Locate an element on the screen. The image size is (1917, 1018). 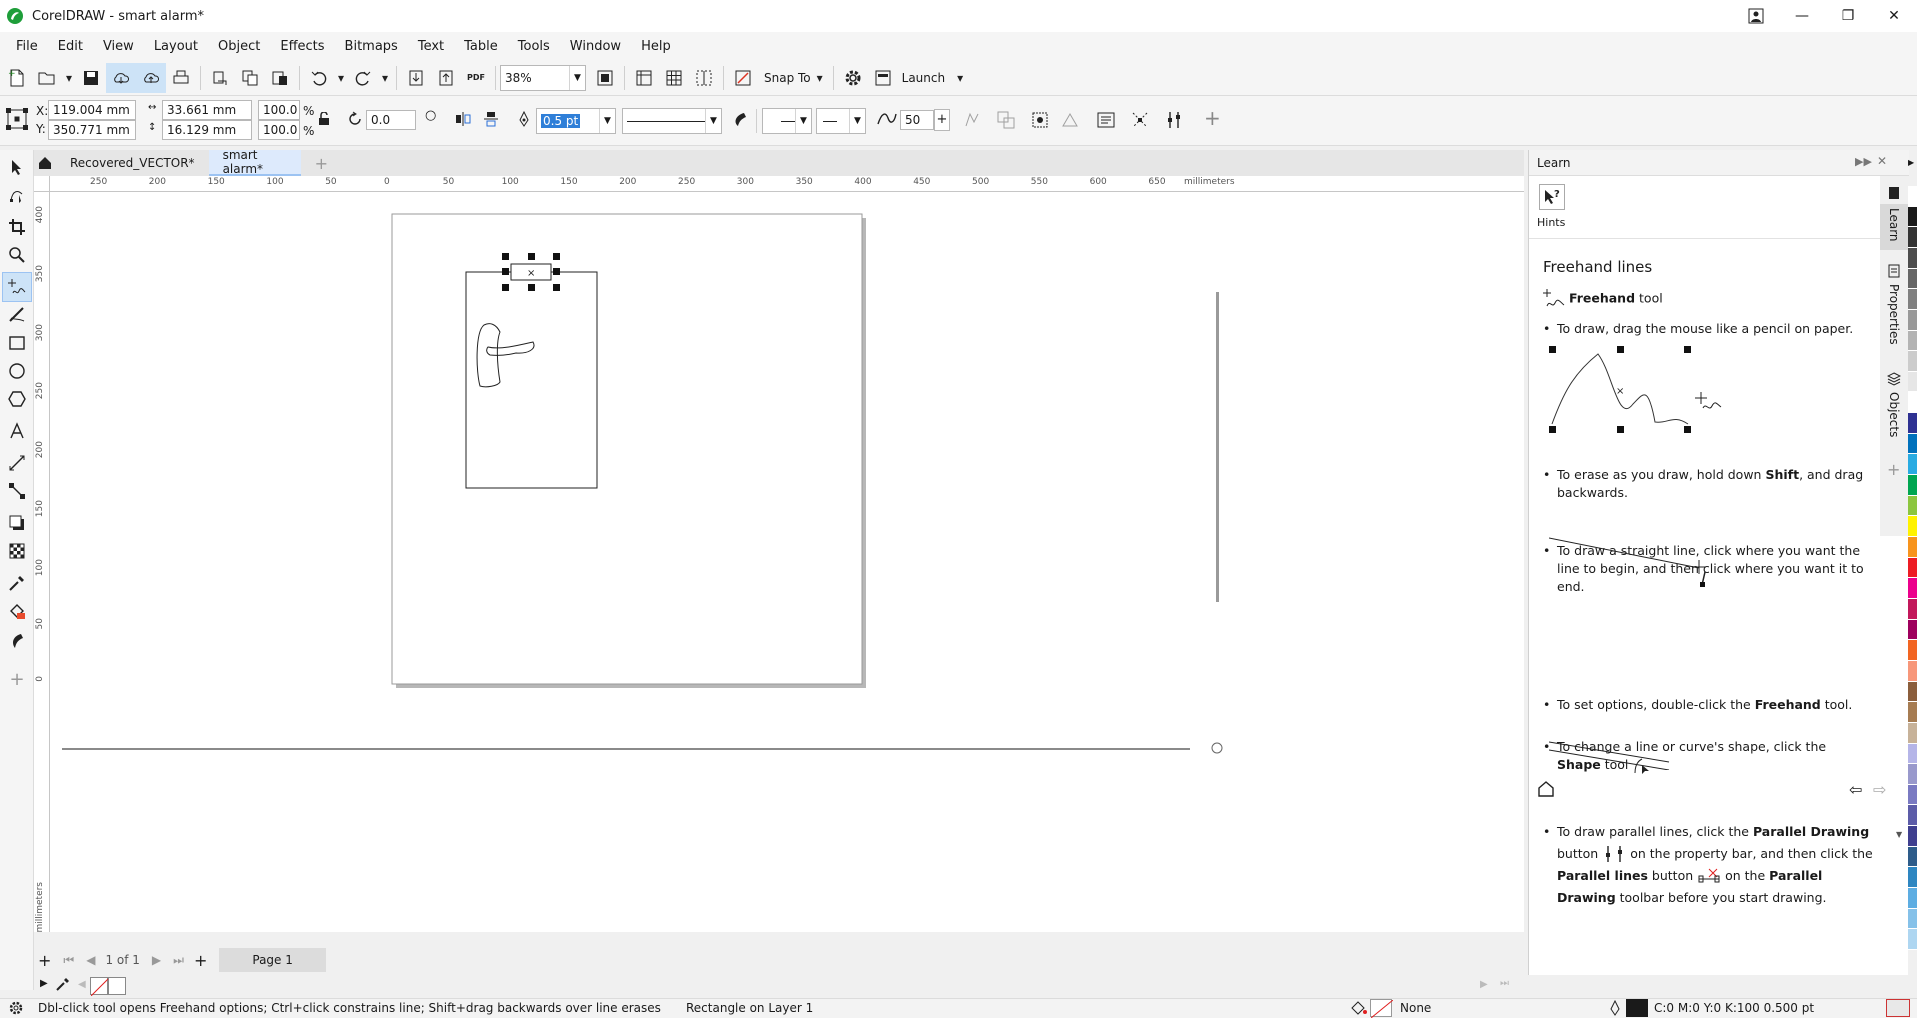
learn-back-icon: ⇦ is located at coordinates (1855, 789).